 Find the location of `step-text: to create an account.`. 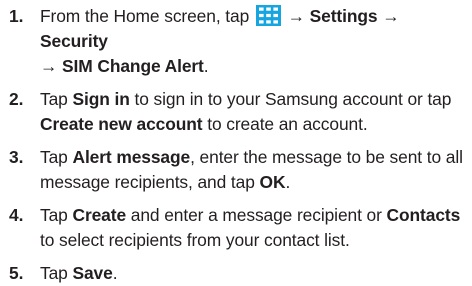

step-text: to create an account. is located at coordinates (285, 124).